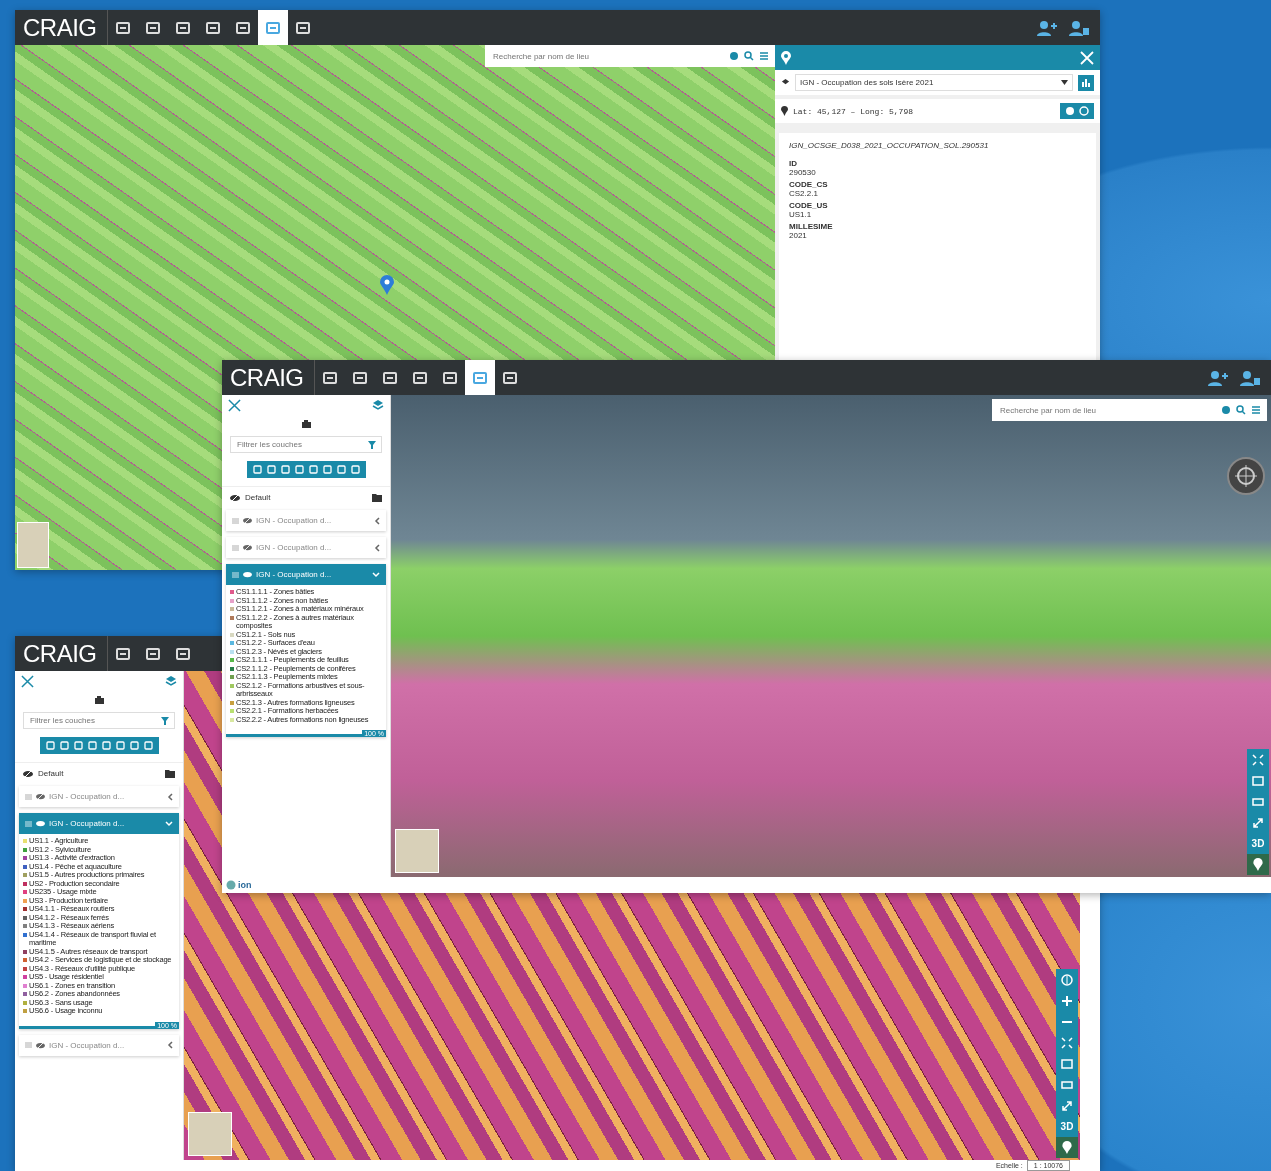 The height and width of the screenshot is (1171, 1271). I want to click on frame-icon, so click(1258, 780).